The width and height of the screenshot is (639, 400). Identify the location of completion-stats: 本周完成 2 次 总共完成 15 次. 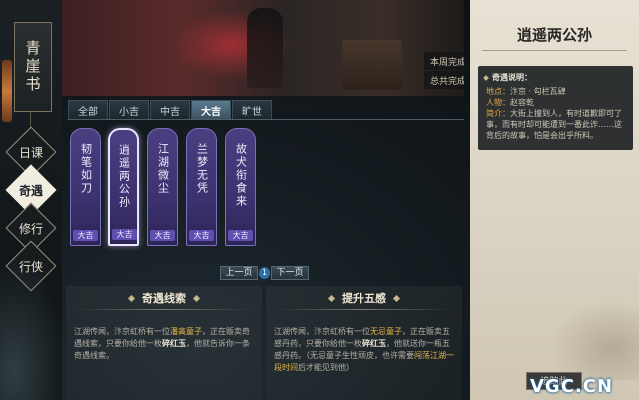
(444, 70).